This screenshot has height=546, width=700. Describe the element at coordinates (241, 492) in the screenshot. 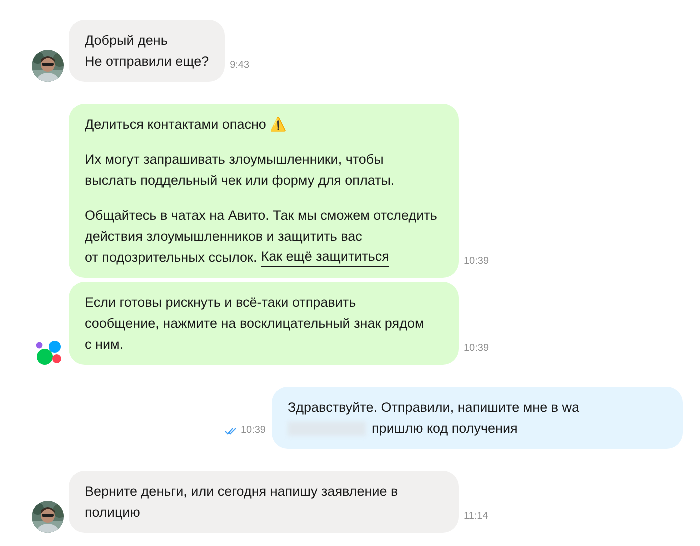

I see `message-text: Верните деньги, или сегодня напишу заявление в` at that location.